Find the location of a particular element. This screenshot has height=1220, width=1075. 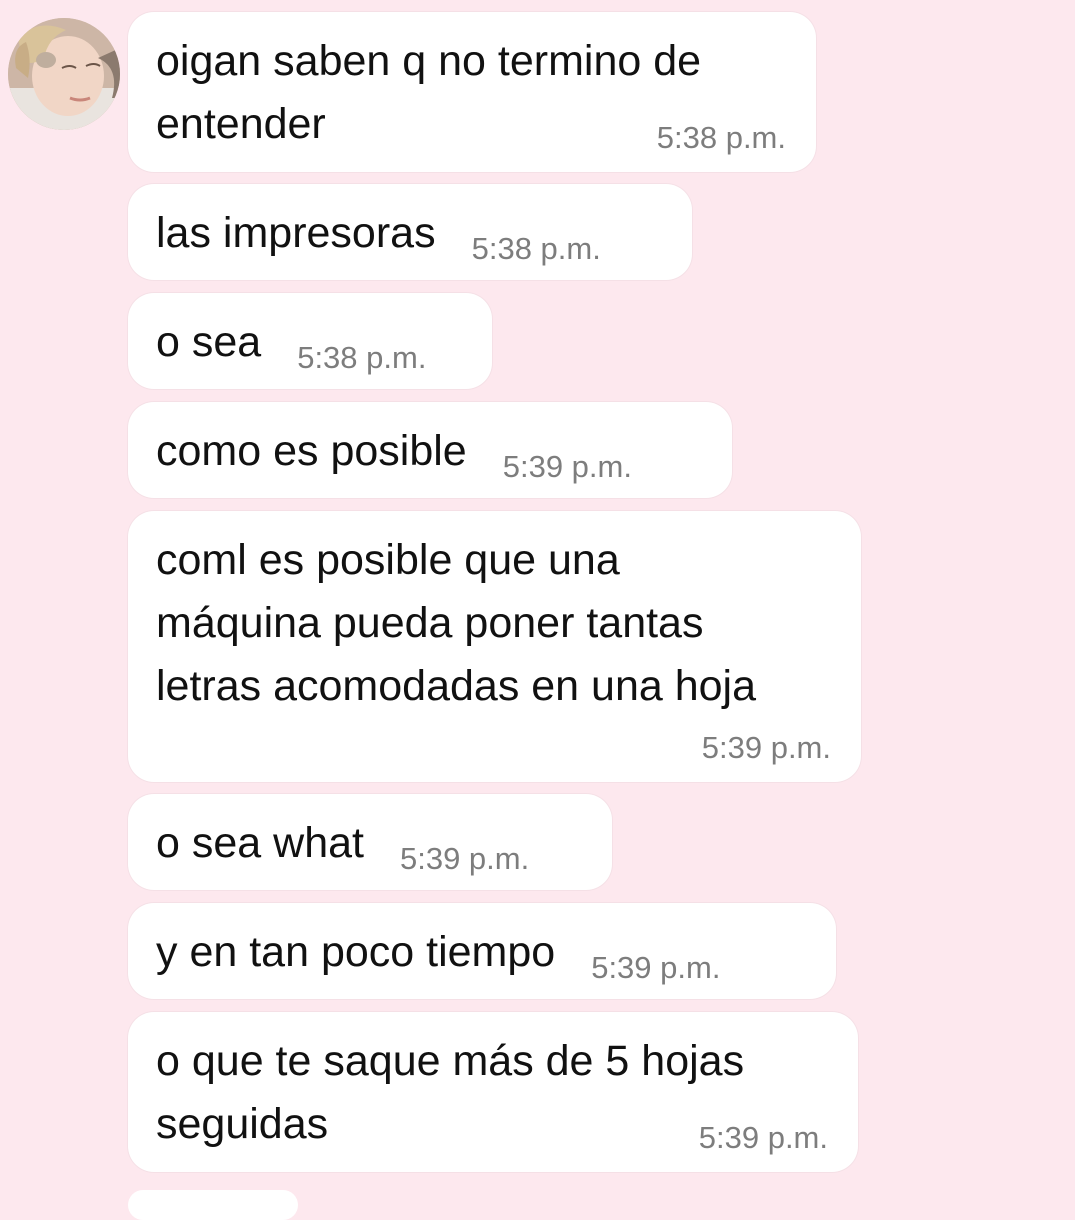

sender-avatar is located at coordinates (64, 74).